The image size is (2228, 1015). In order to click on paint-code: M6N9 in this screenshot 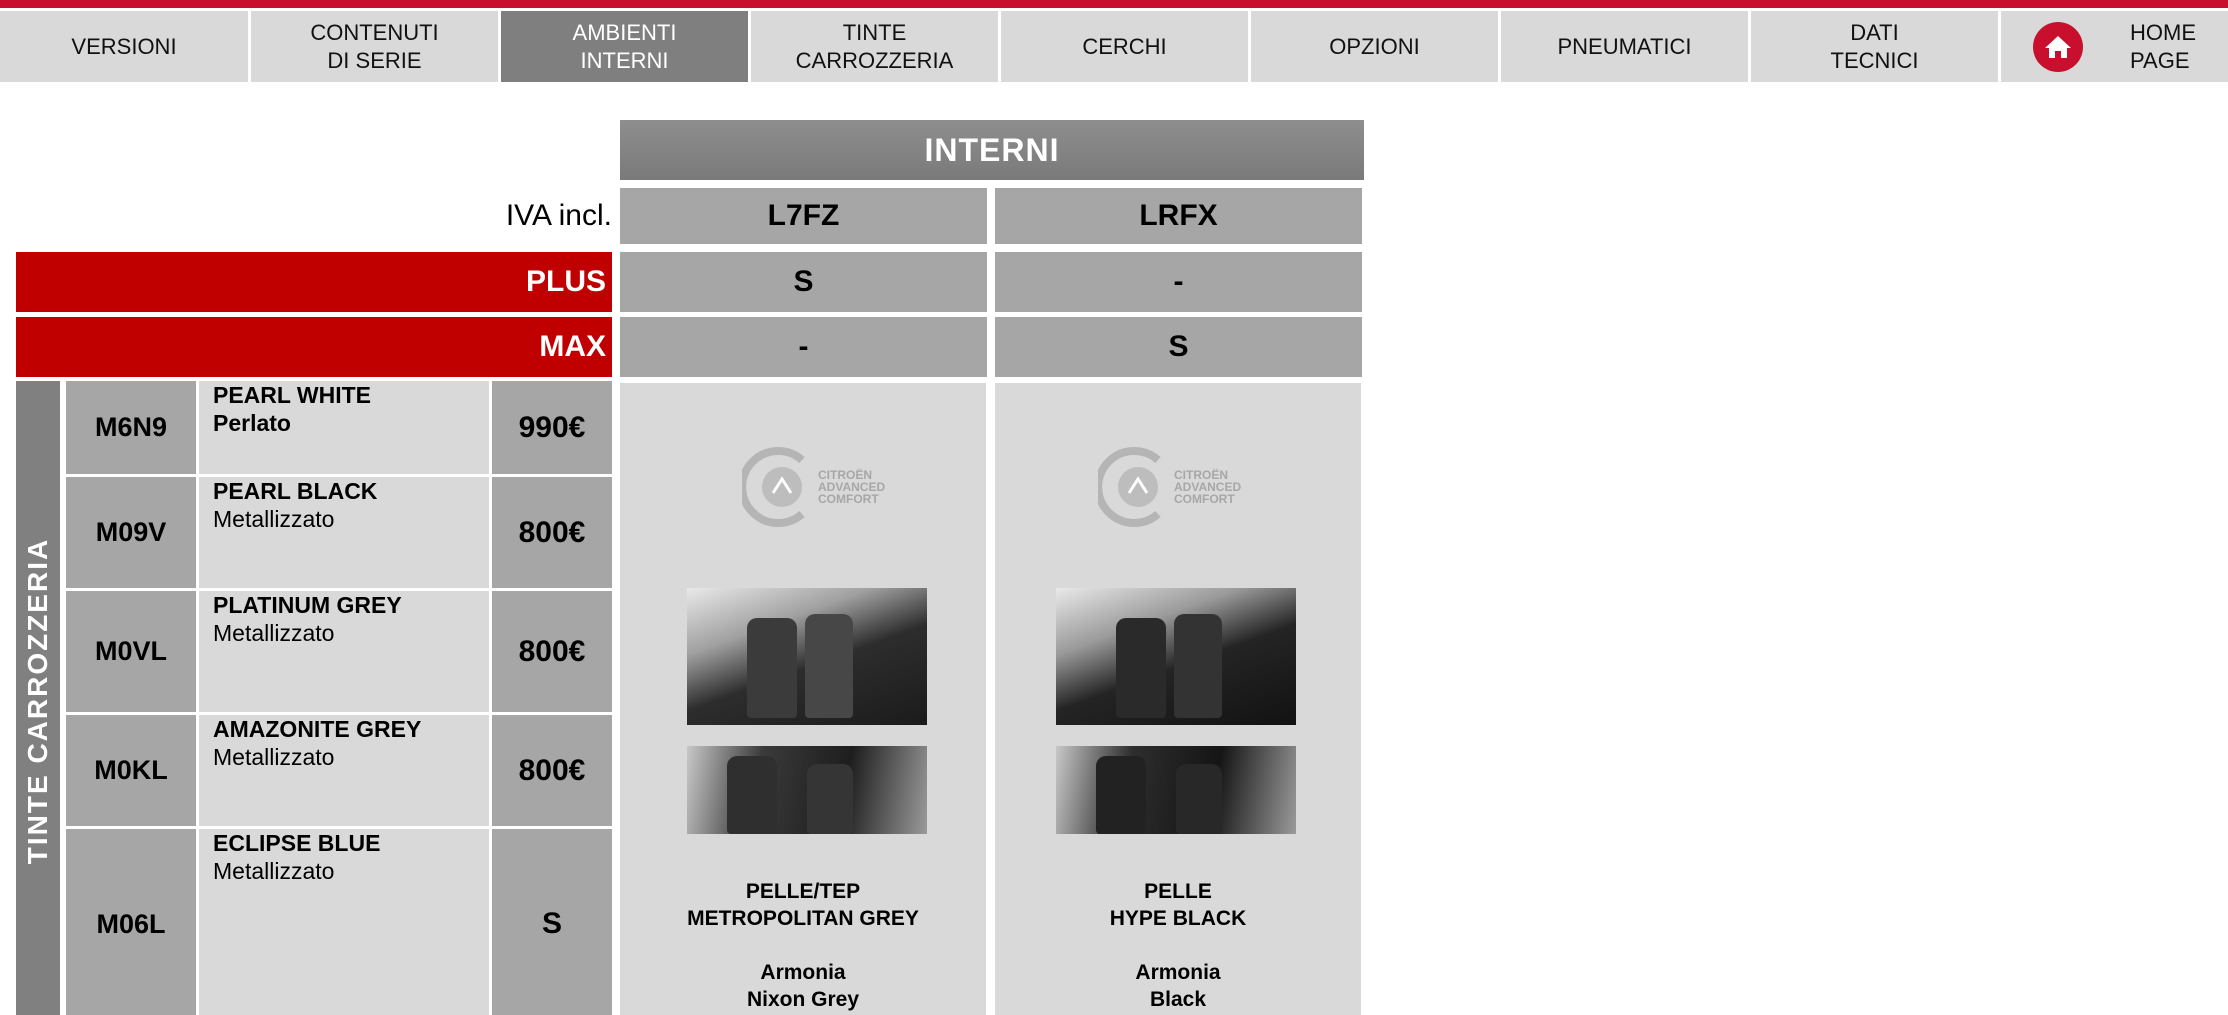, I will do `click(131, 427)`.